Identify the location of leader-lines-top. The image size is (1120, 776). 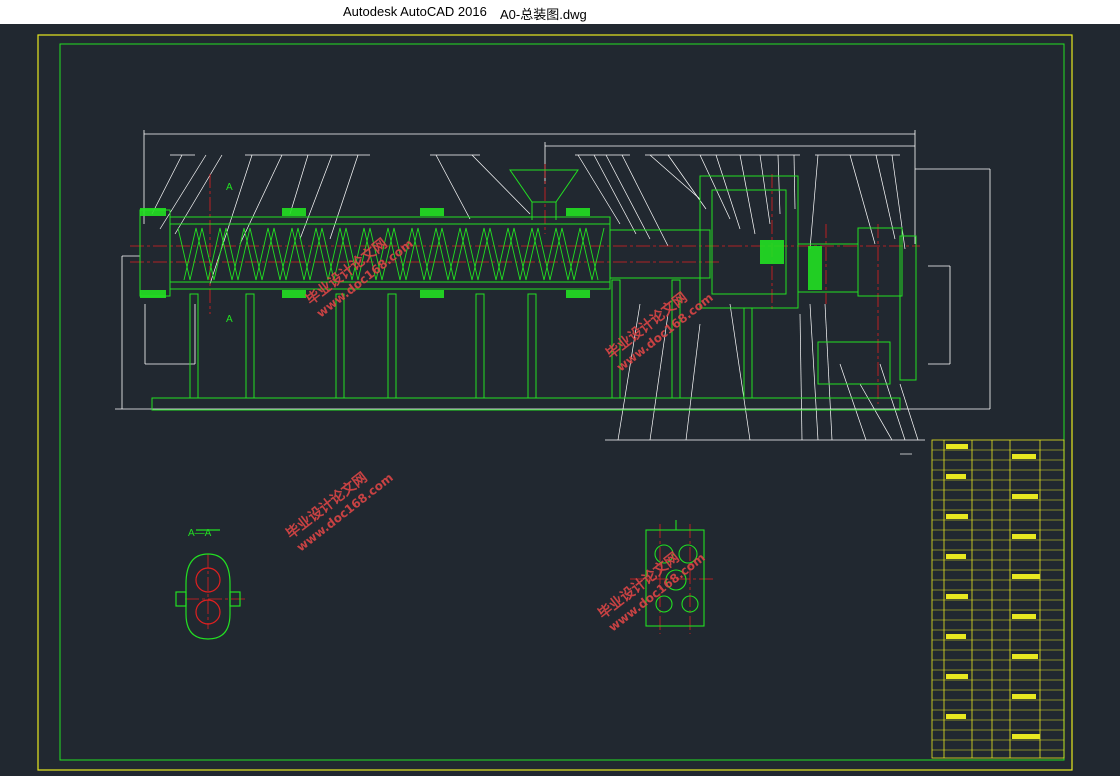
(528, 219).